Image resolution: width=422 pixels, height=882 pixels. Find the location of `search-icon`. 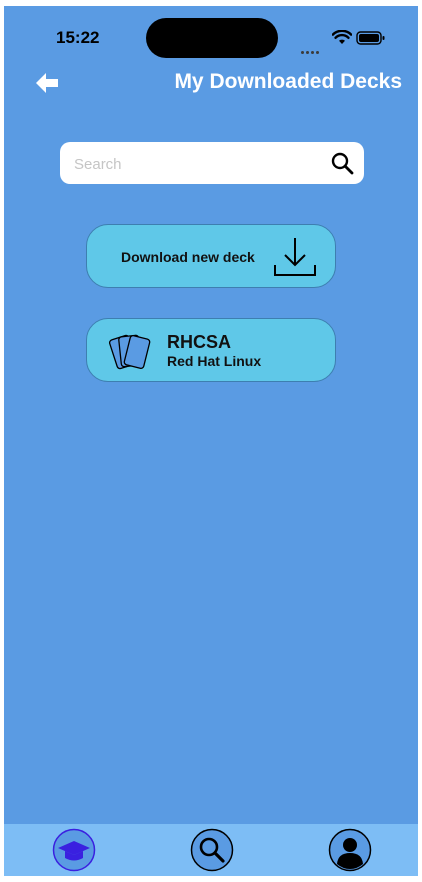

search-icon is located at coordinates (342, 163).